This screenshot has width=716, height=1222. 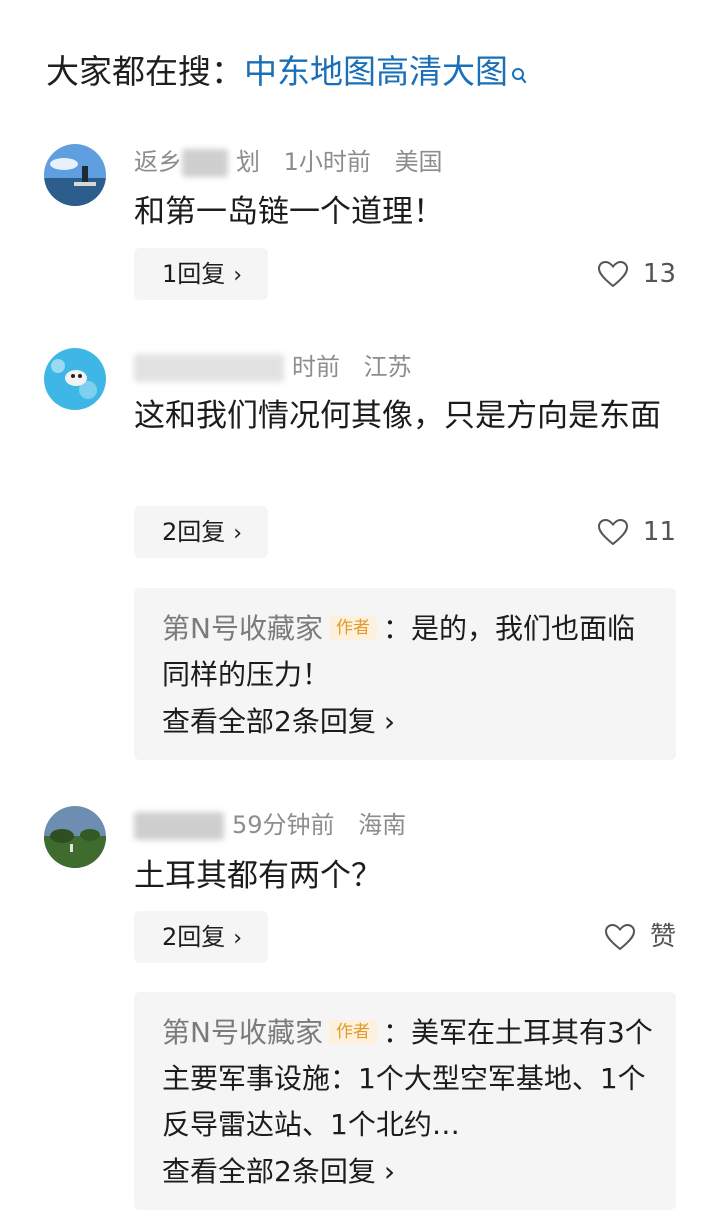 What do you see at coordinates (289, 212) in the screenshot?
I see `comment-text: 和第一岛链一个道理！` at bounding box center [289, 212].